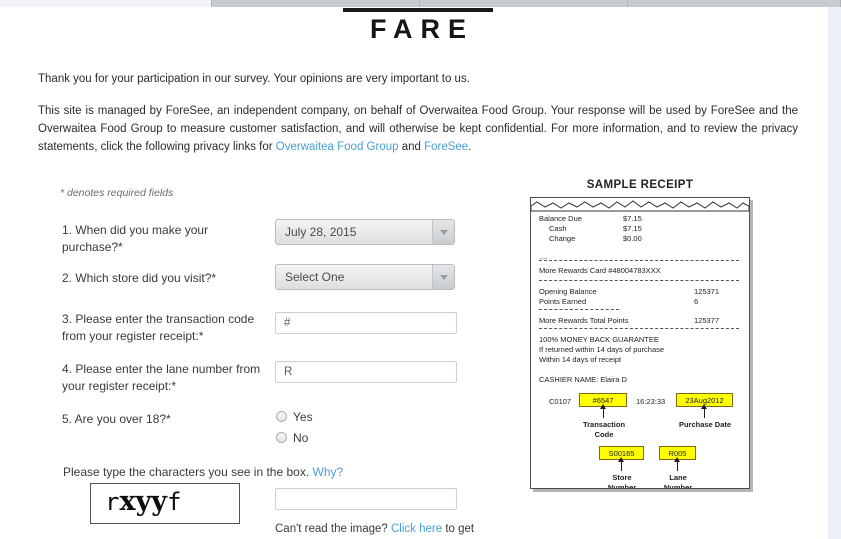 This screenshot has height=539, width=841. Describe the element at coordinates (366, 499) in the screenshot. I see `captcha-input` at that location.